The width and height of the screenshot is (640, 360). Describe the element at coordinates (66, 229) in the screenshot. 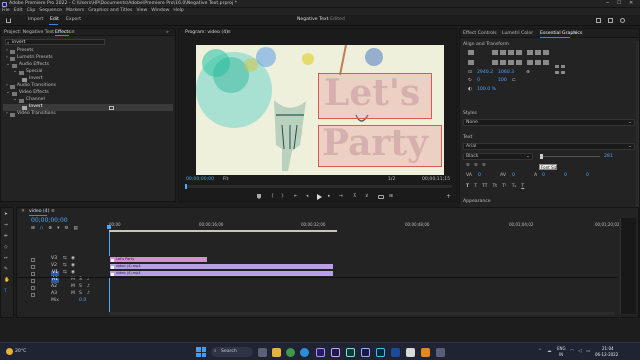

I see `timeline-settings-icon: ⚙` at that location.